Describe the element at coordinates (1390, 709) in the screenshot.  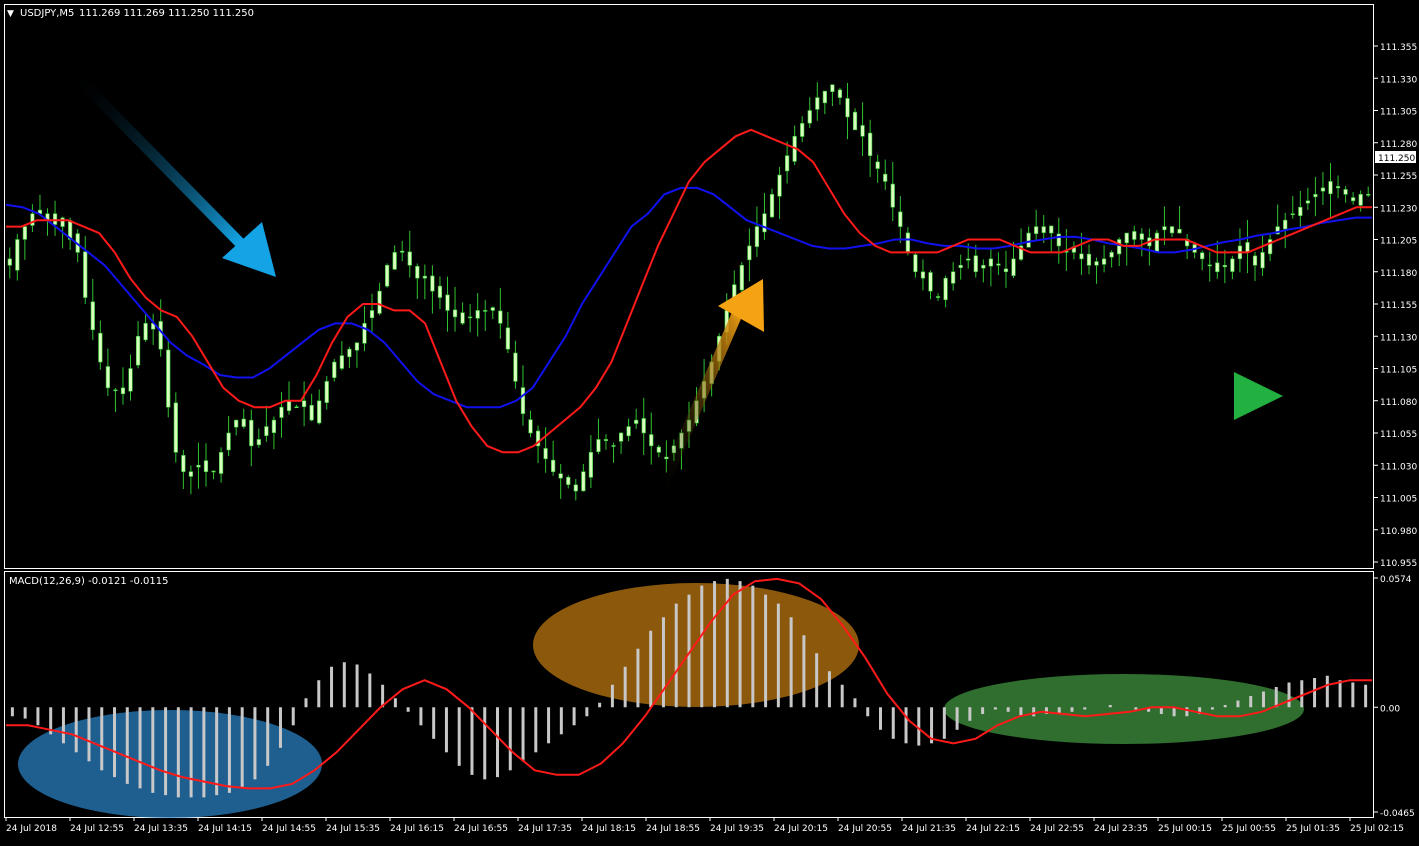
I see `macd-y-tick-label: 0.00` at that location.